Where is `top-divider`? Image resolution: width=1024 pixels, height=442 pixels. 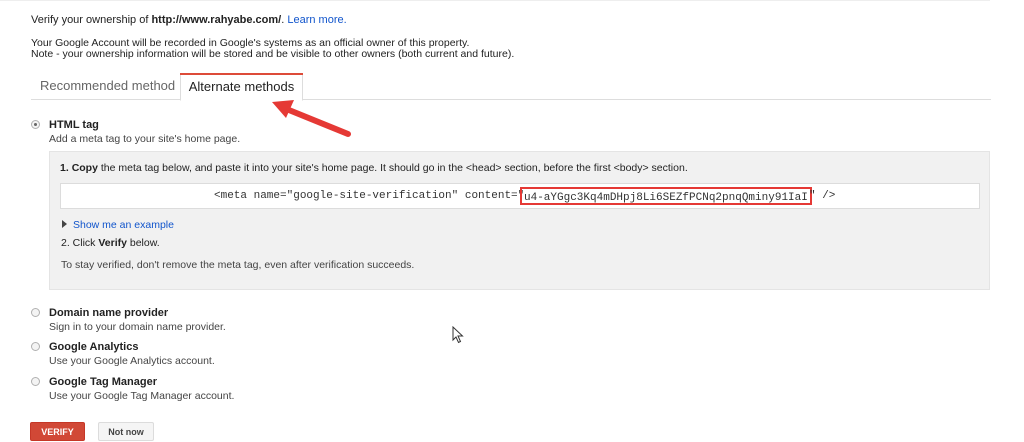
top-divider is located at coordinates (495, 0).